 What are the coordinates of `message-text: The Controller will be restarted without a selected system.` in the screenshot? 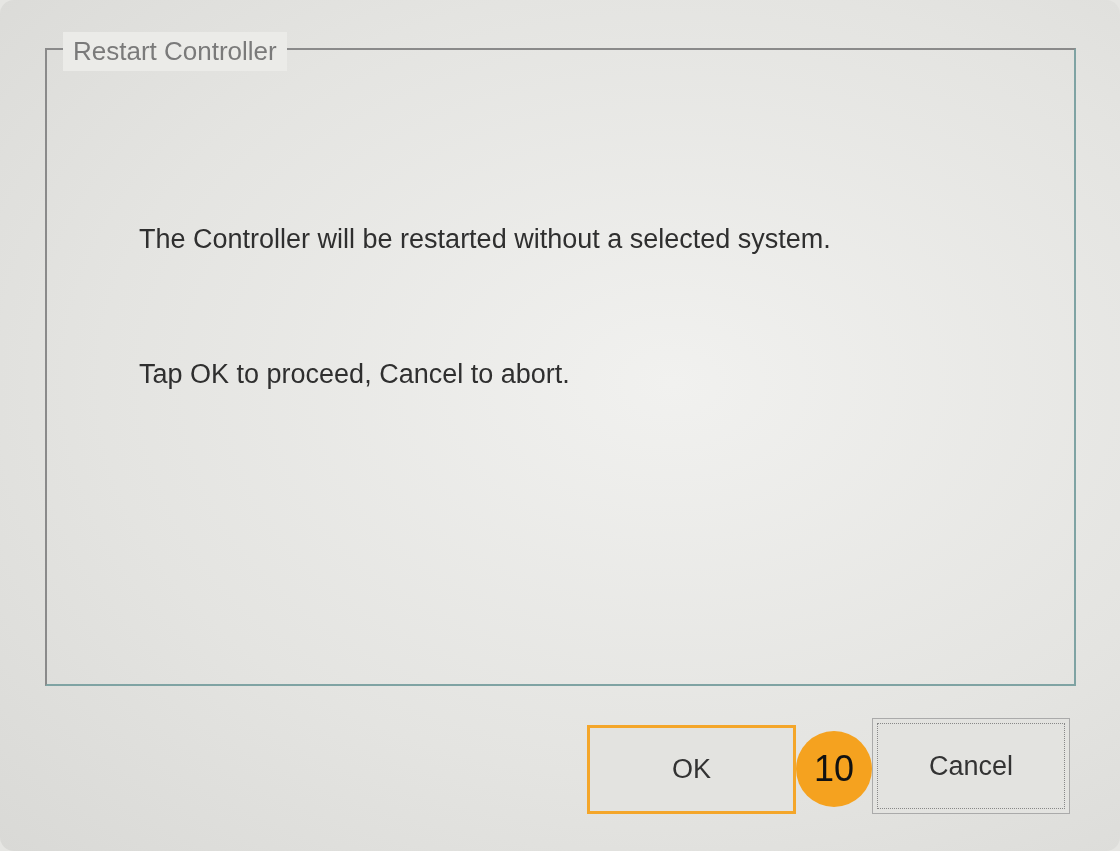 It's located at (485, 239).